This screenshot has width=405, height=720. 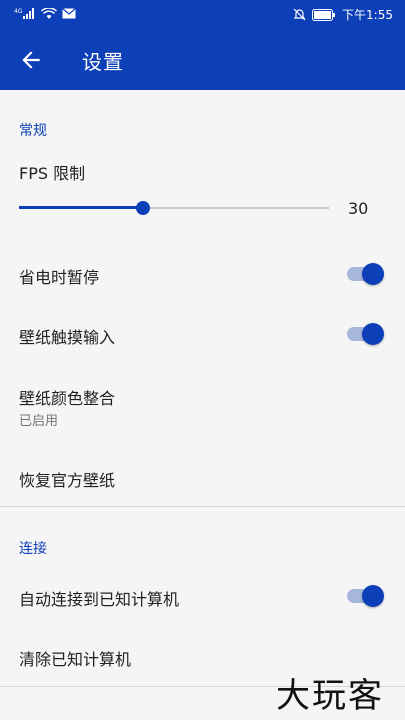 What do you see at coordinates (174, 208) in the screenshot?
I see `fps-slider` at bounding box center [174, 208].